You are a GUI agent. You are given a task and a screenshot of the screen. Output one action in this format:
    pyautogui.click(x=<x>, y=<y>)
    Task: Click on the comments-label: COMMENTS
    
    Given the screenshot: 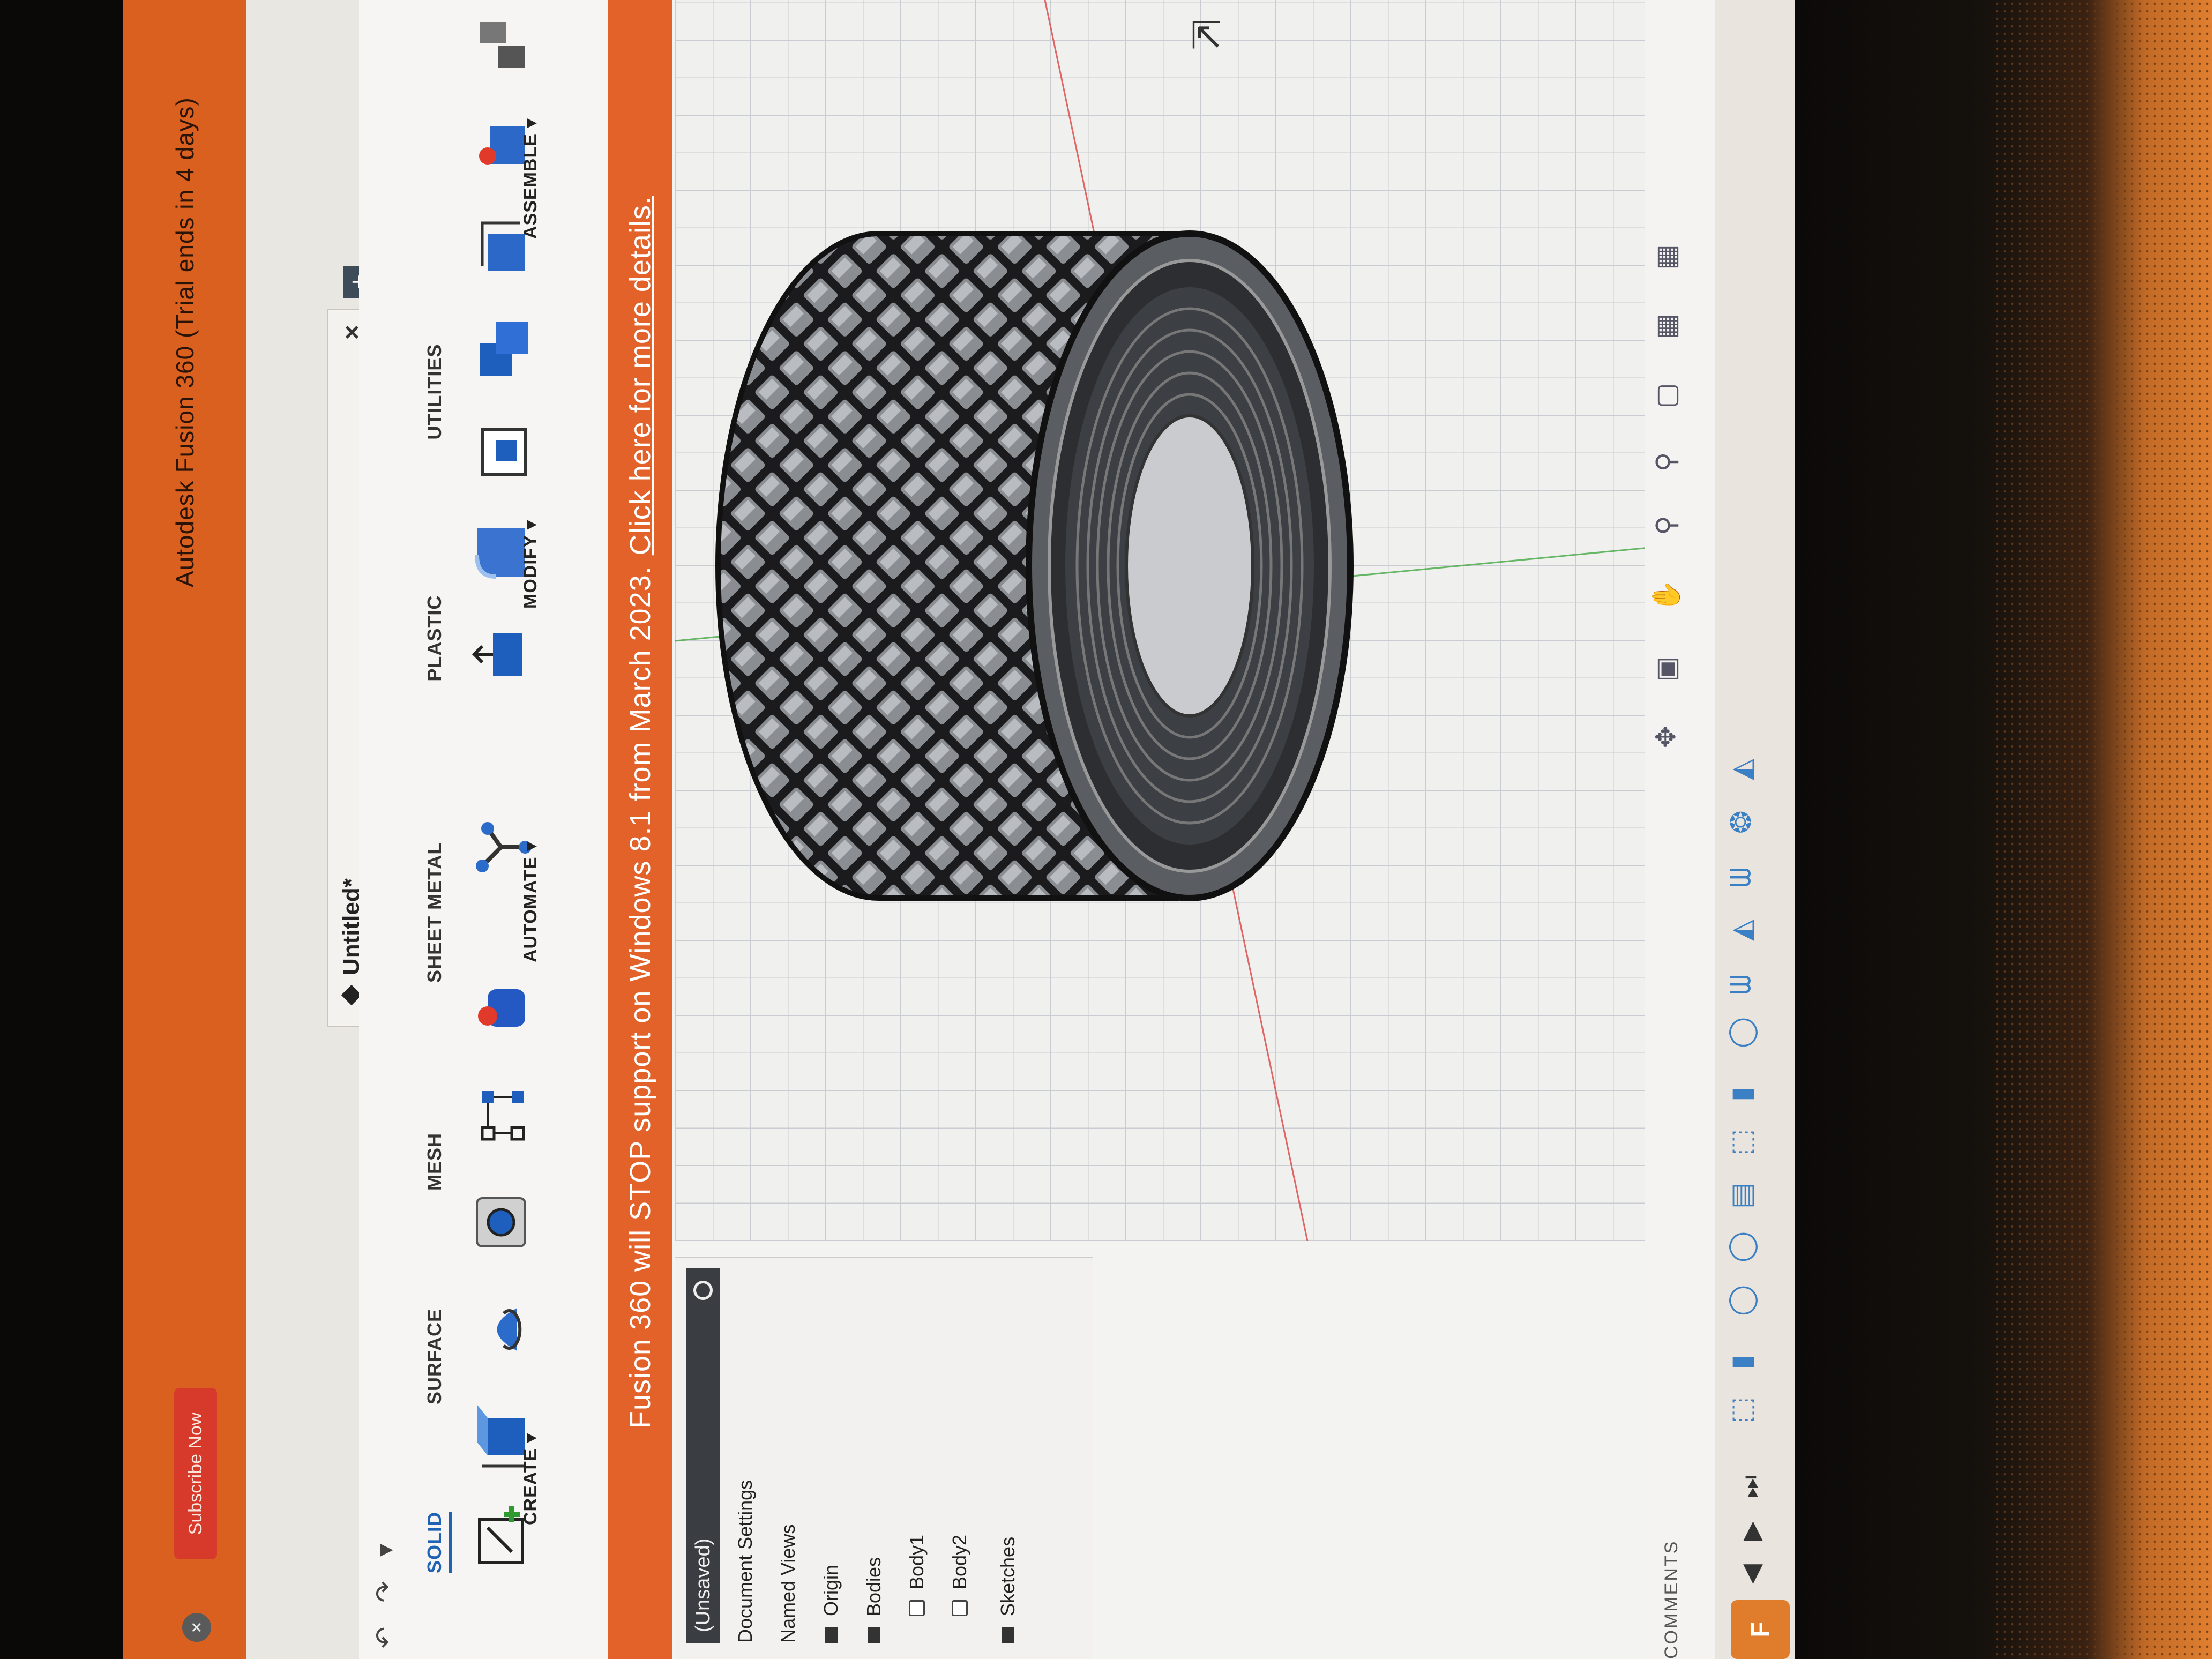 What is the action you would take?
    pyautogui.click(x=1671, y=1599)
    